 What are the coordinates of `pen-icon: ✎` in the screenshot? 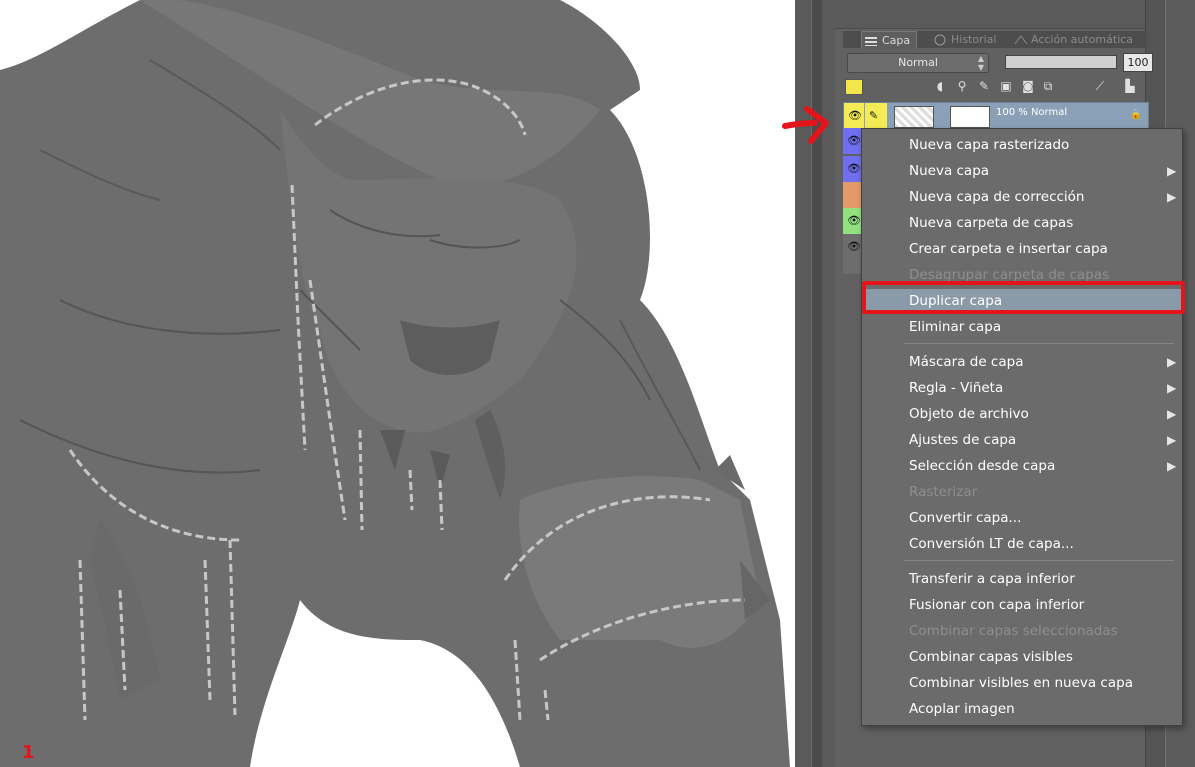 It's located at (984, 86).